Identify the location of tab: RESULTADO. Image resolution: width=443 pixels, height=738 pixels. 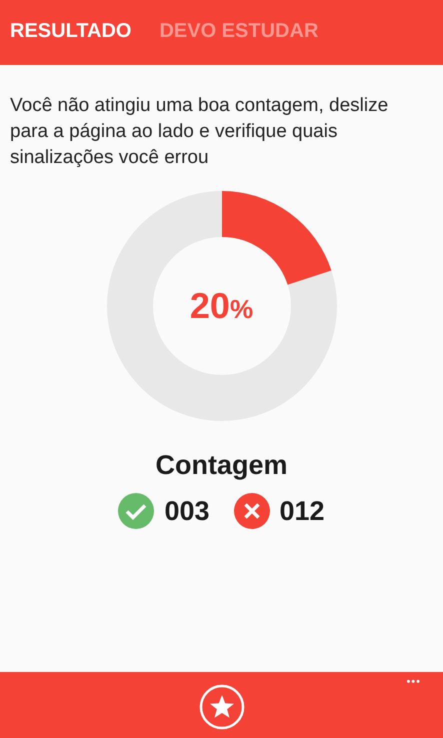
(71, 31).